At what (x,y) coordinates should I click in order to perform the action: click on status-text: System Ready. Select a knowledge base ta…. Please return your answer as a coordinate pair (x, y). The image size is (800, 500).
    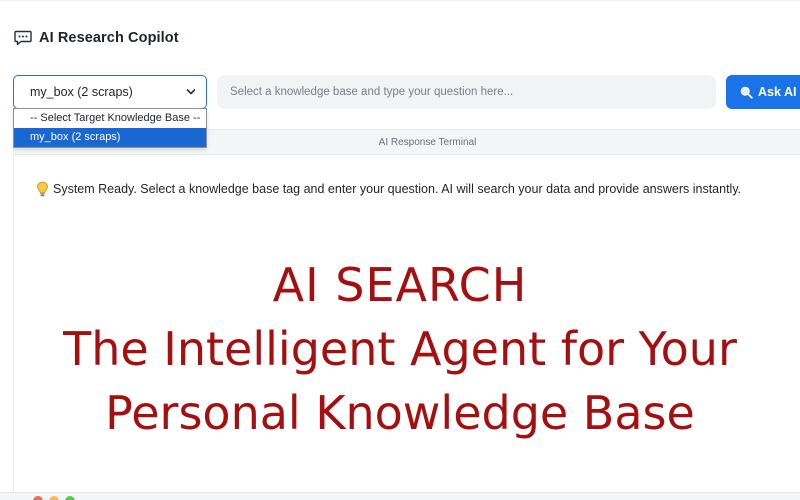
    Looking at the image, I should click on (397, 189).